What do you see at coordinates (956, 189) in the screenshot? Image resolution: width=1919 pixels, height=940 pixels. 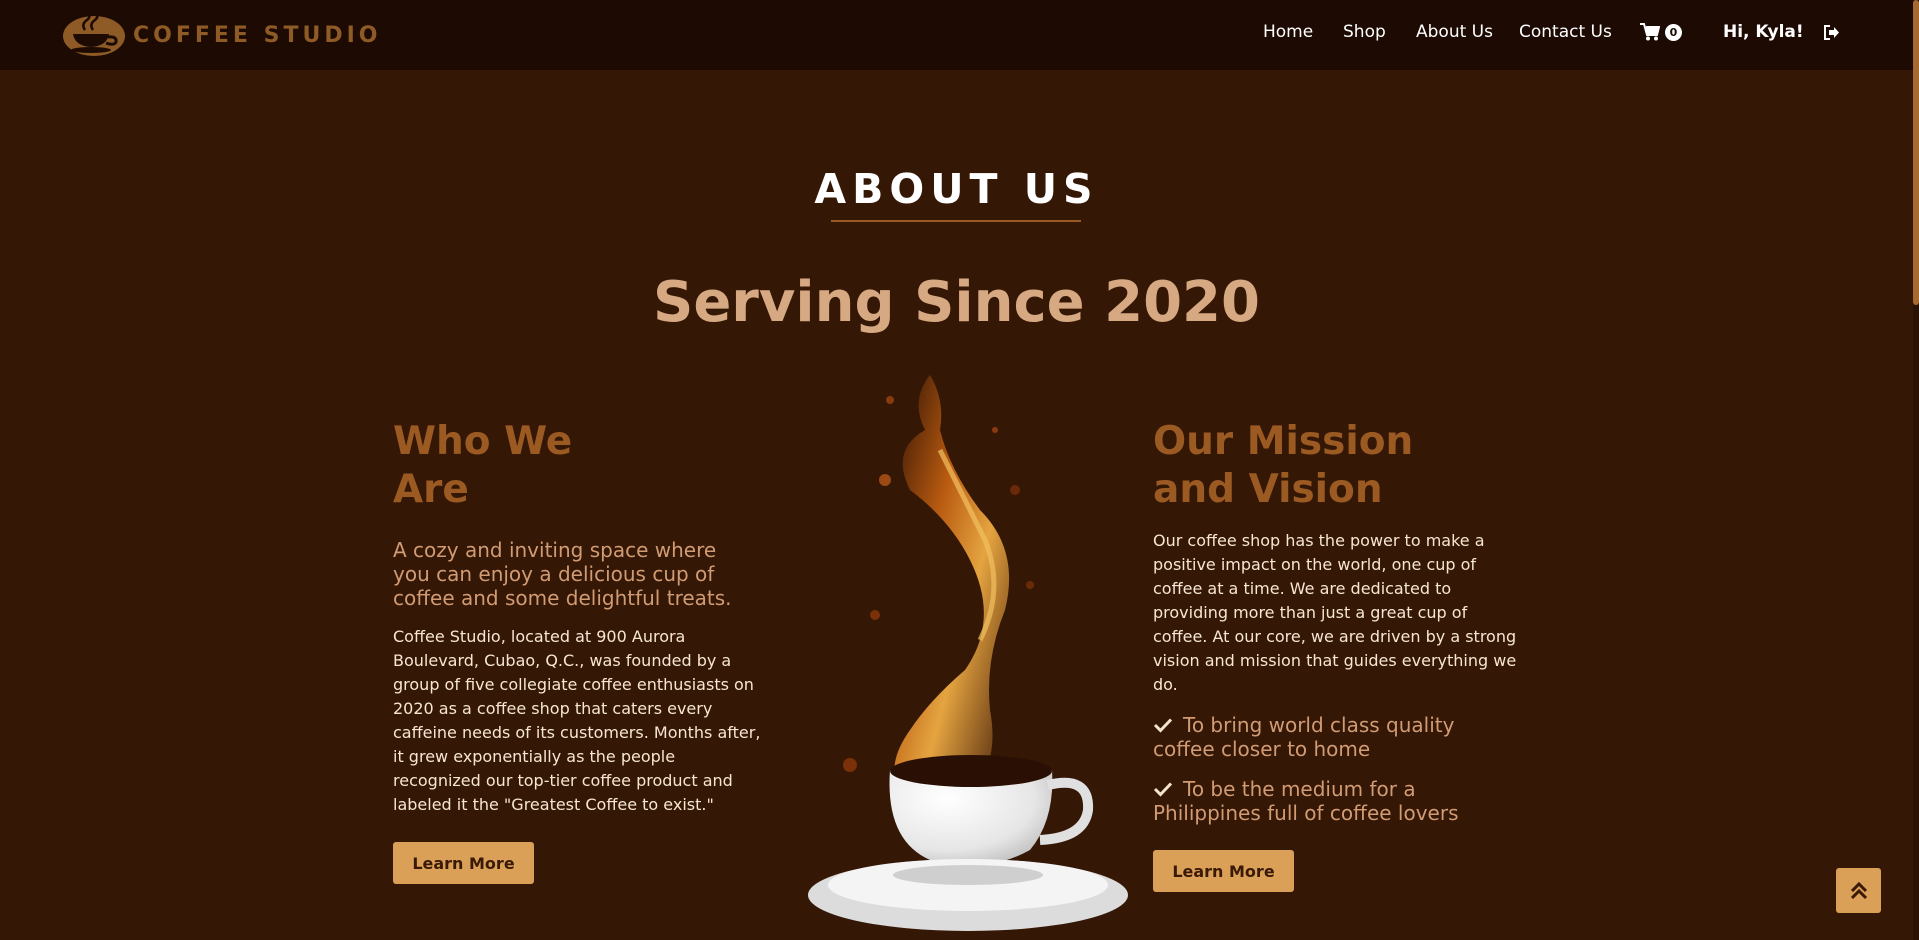 I see `section-title: ABOUT US` at bounding box center [956, 189].